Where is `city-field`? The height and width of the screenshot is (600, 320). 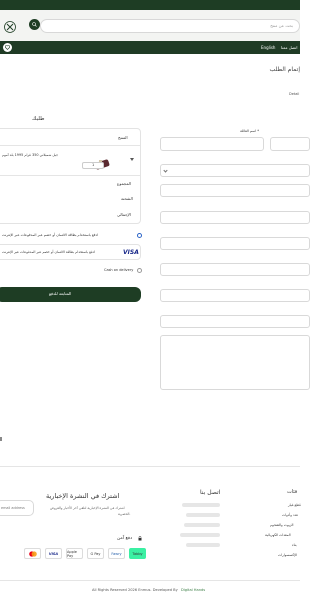
city-field is located at coordinates (235, 190).